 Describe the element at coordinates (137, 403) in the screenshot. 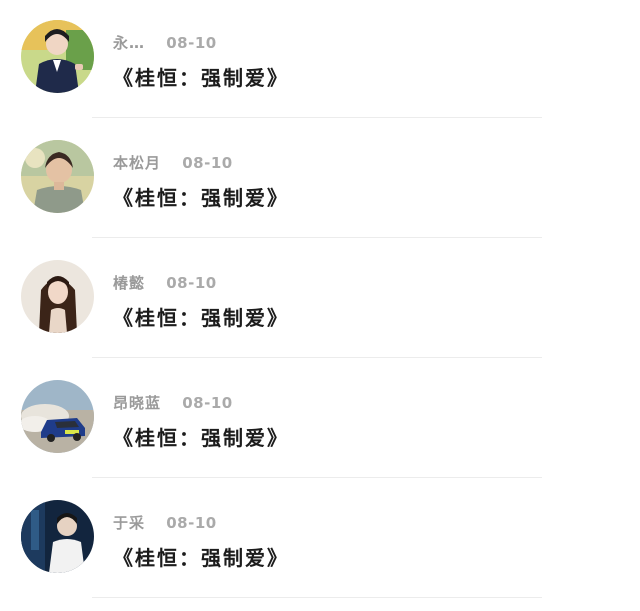

I see `username: 昂晓蓝` at that location.